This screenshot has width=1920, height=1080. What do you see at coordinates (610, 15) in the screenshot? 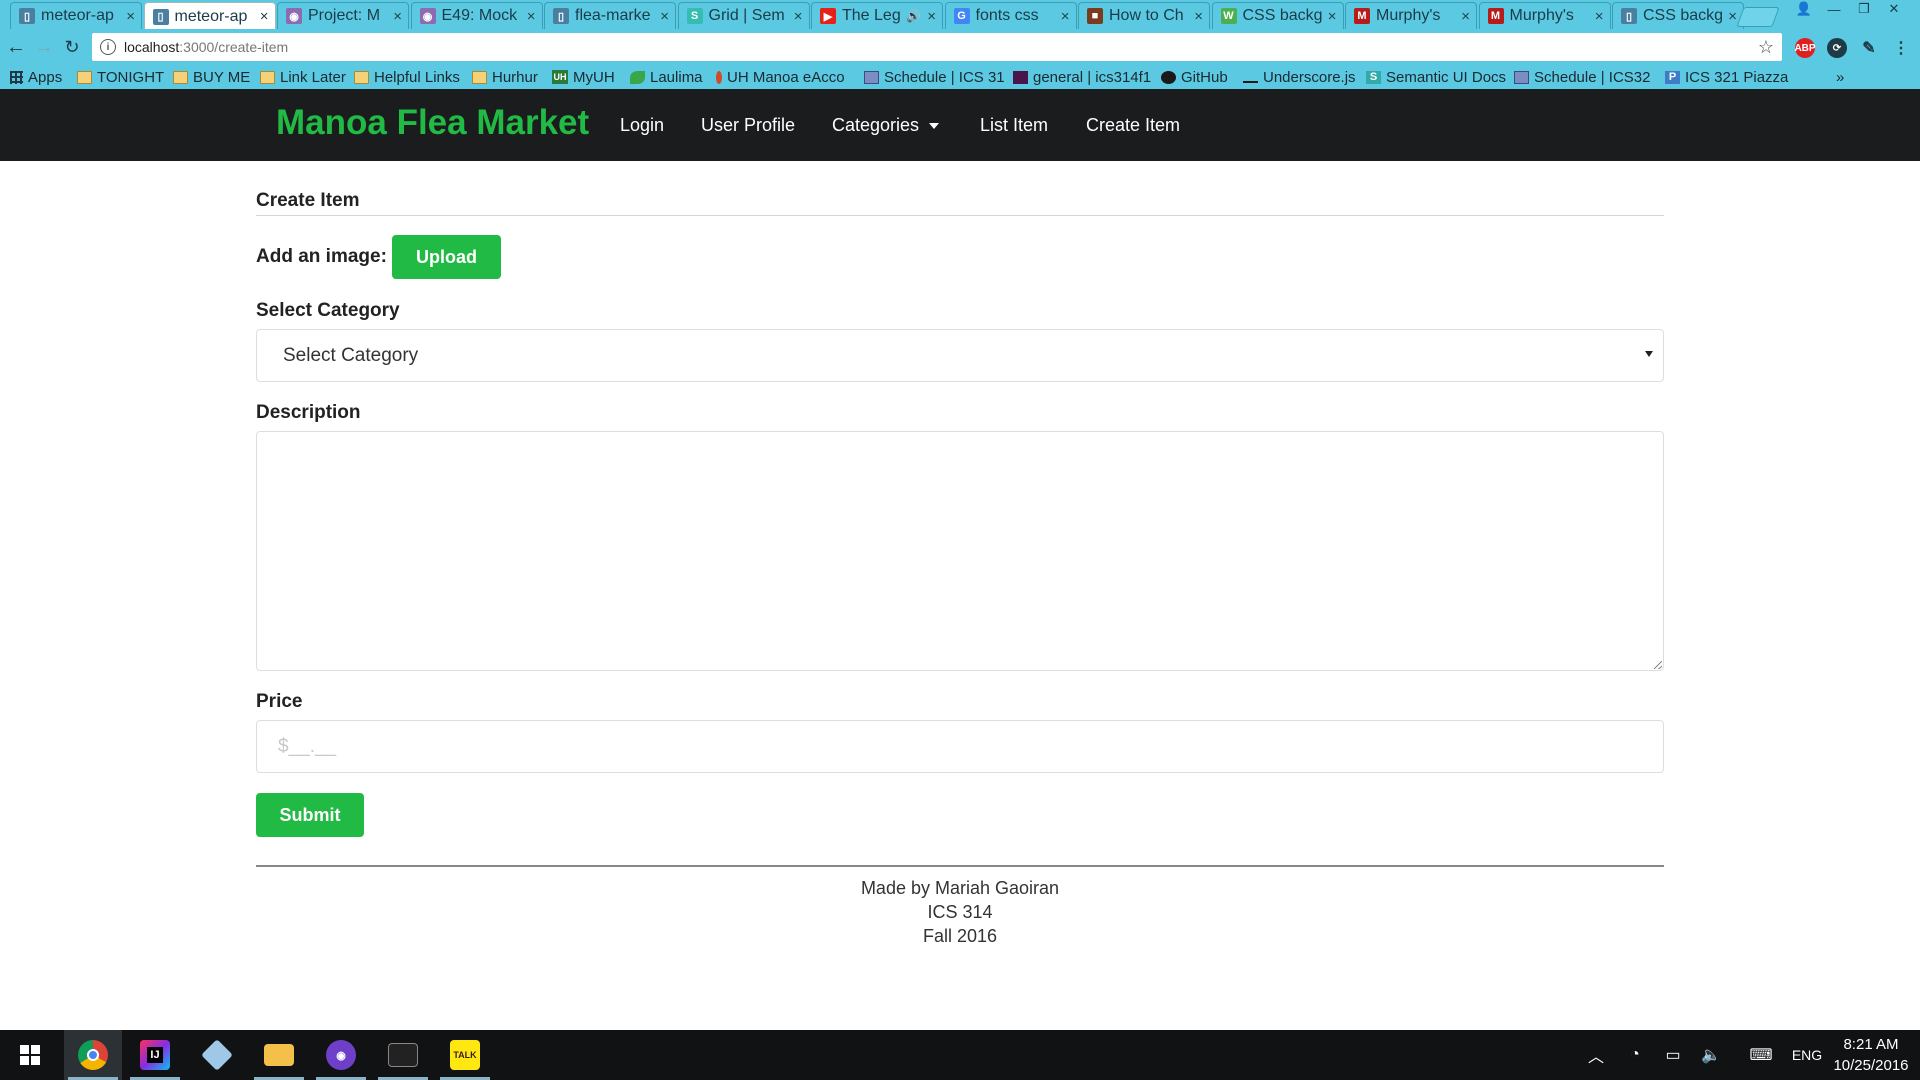
I see `browser-tab: ▯ flea-marke ×` at bounding box center [610, 15].